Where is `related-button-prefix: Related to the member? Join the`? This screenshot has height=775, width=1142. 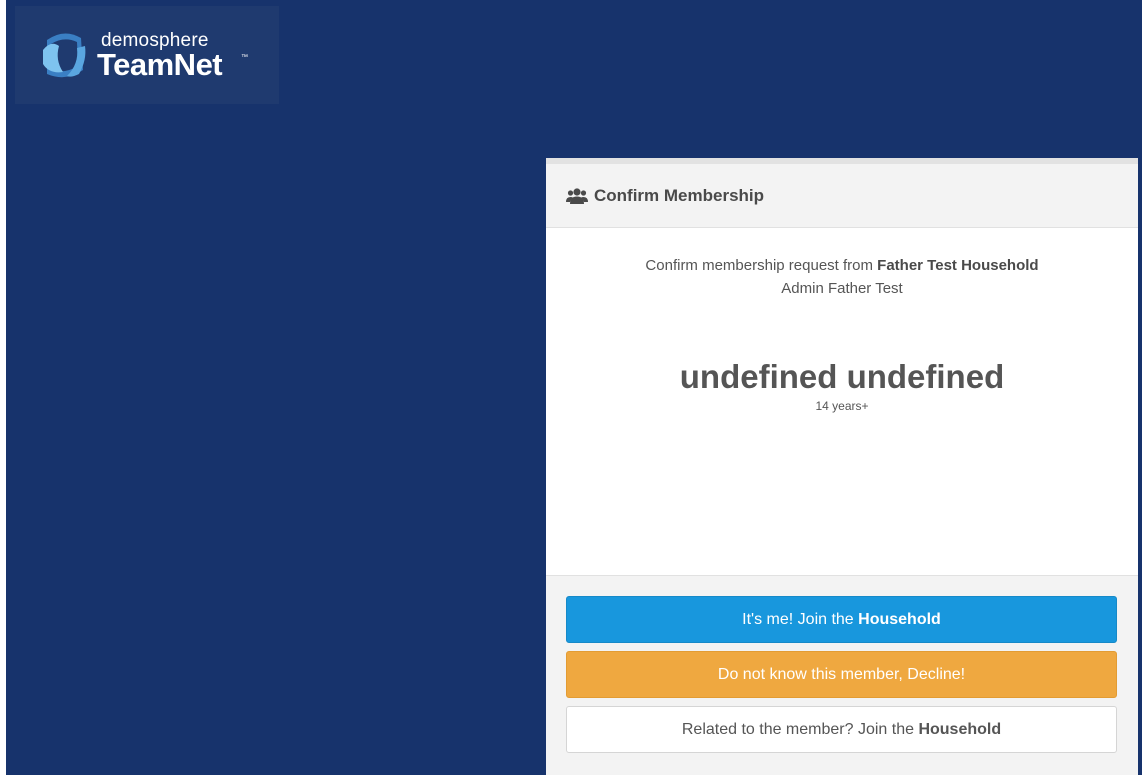 related-button-prefix: Related to the member? Join the is located at coordinates (797, 729).